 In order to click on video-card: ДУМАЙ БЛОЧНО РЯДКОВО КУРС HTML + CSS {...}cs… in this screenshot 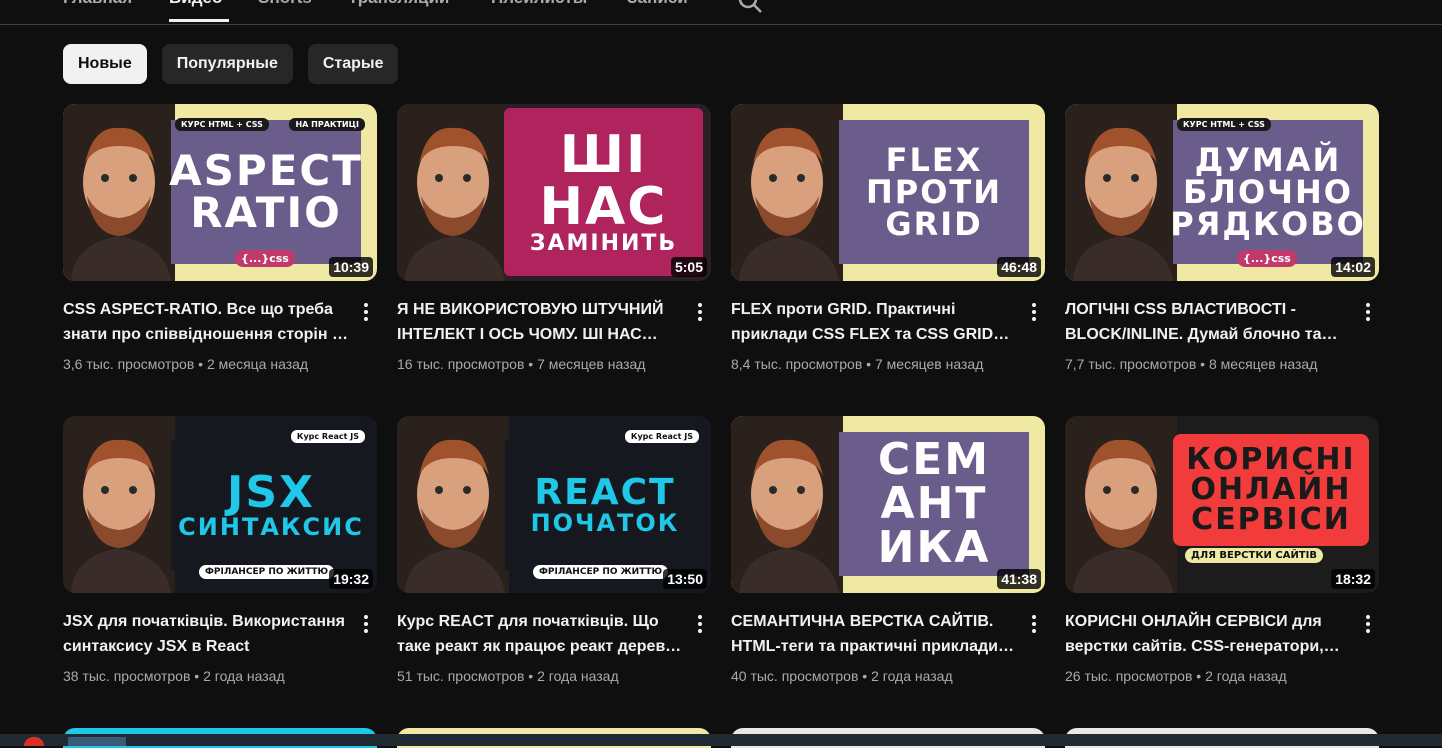, I will do `click(1222, 238)`.